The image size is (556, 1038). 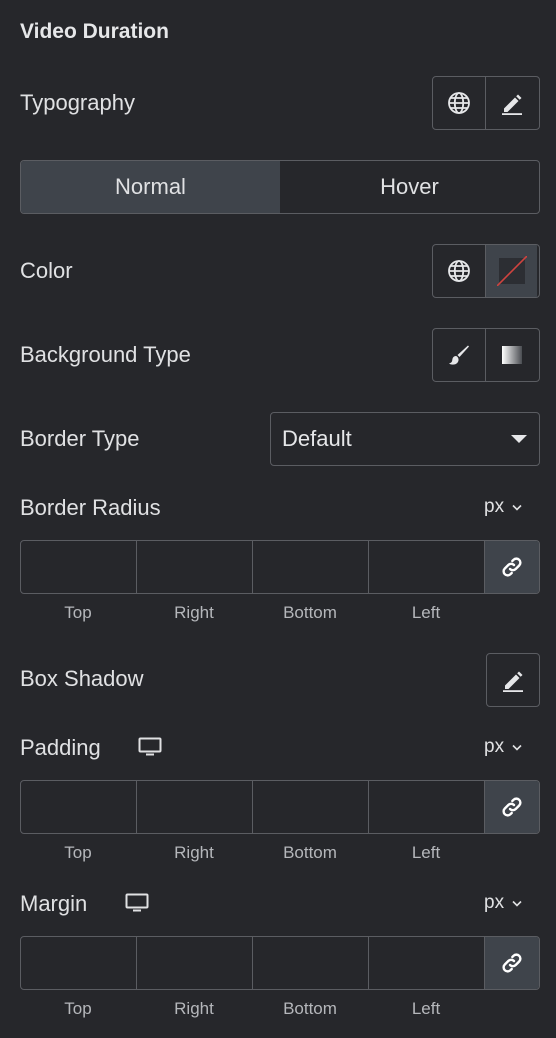 I want to click on margin-label: Margin, so click(x=54, y=903).